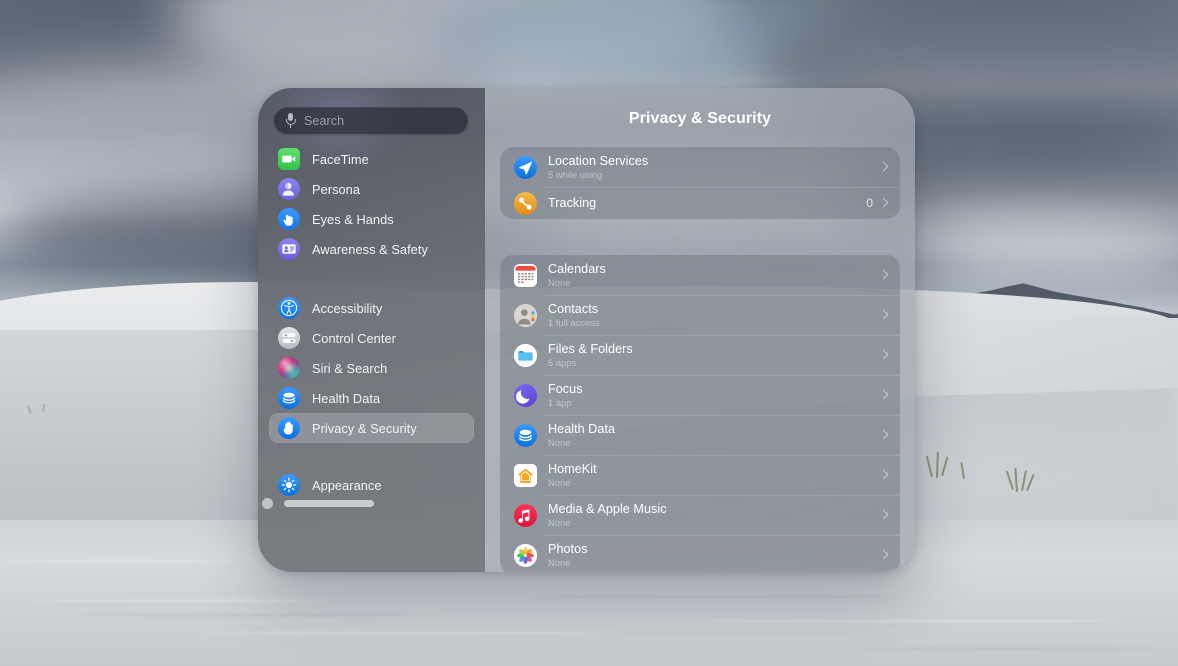  I want to click on row-health-data: Health Data None, so click(700, 435).